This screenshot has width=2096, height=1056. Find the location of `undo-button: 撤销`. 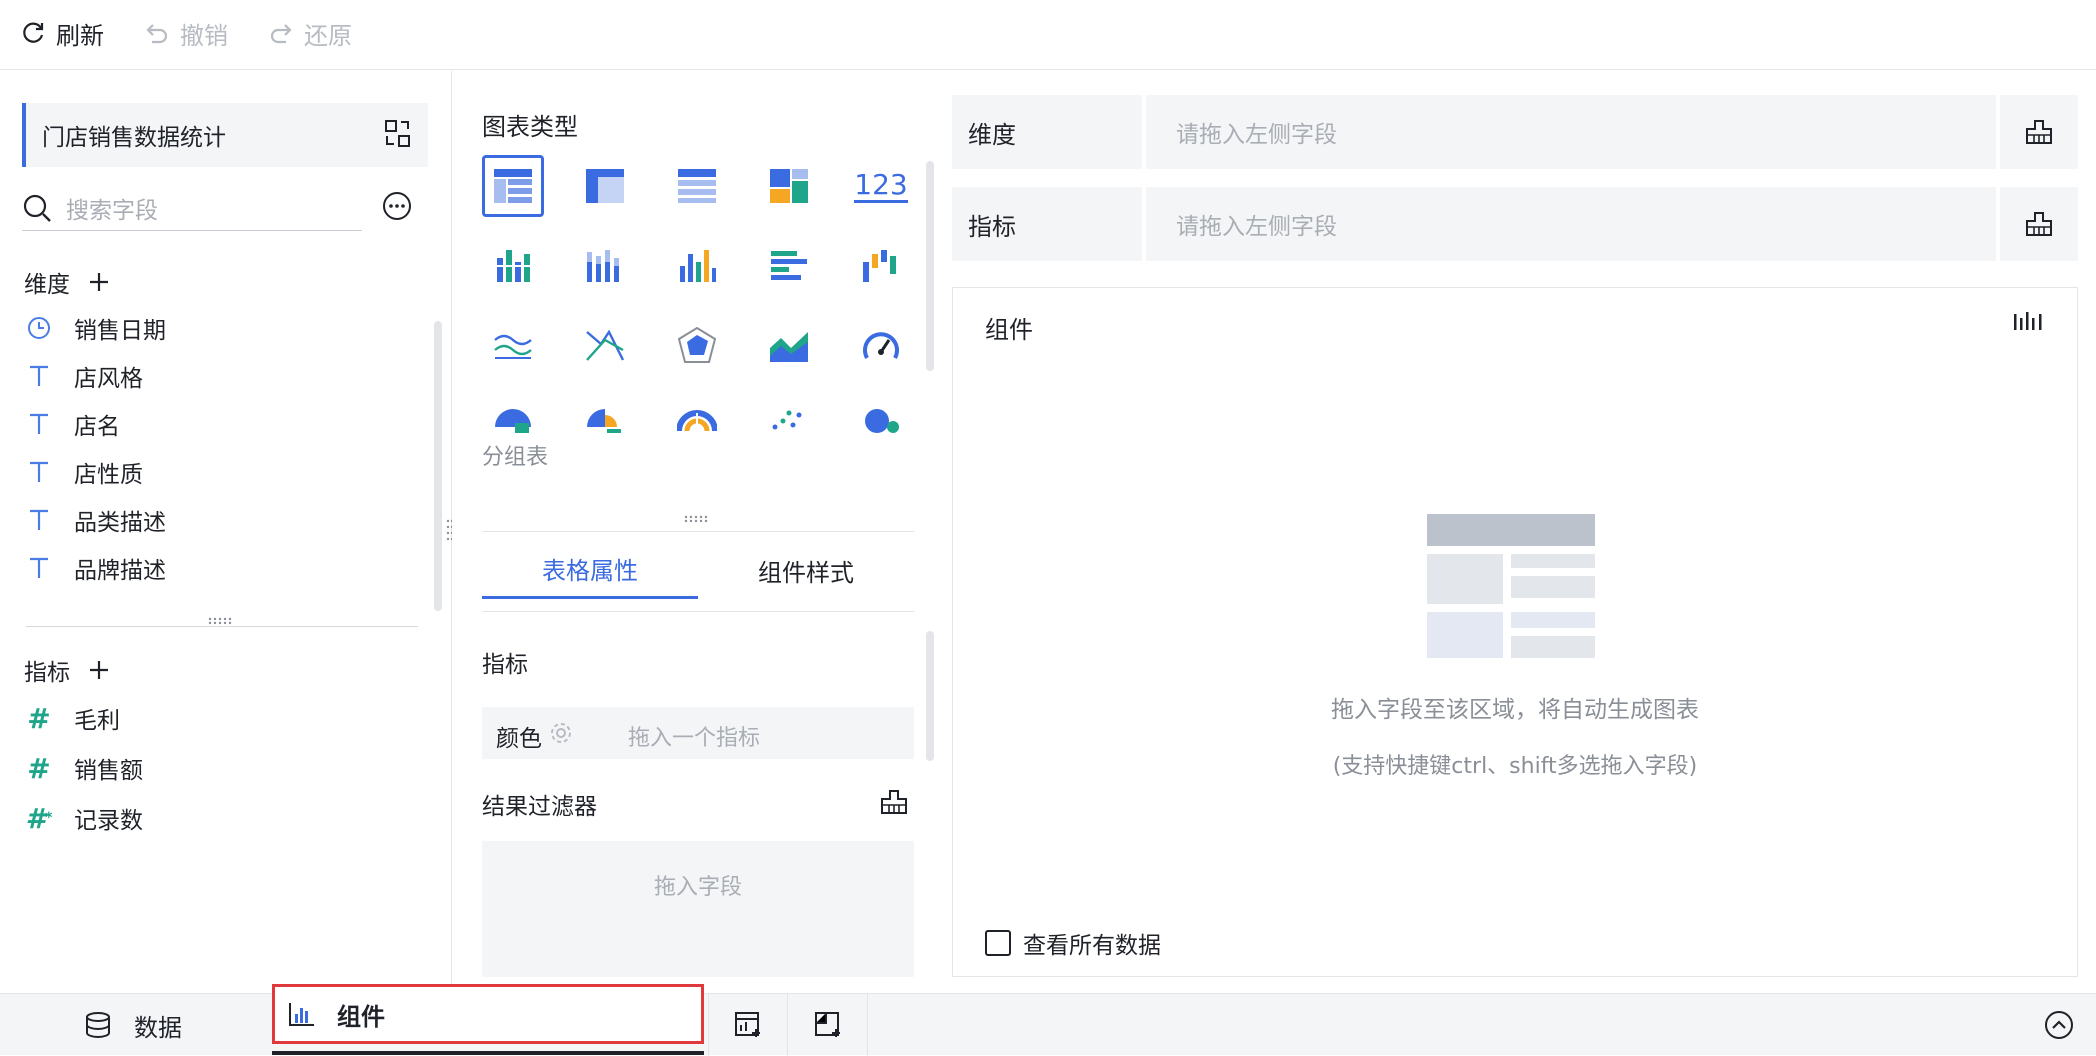

undo-button: 撤销 is located at coordinates (186, 33).